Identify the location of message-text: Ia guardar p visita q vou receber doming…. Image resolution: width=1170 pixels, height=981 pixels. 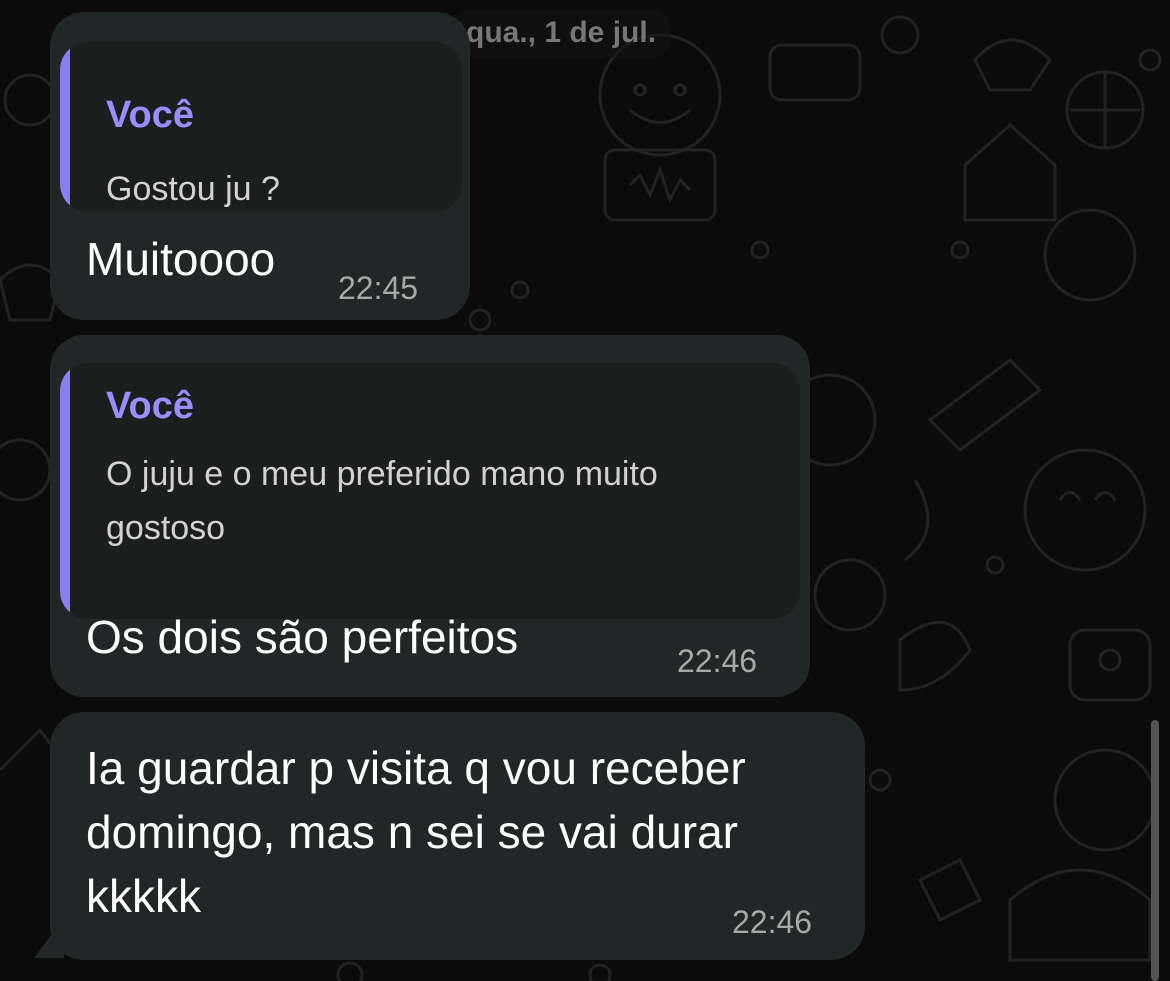
(416, 832).